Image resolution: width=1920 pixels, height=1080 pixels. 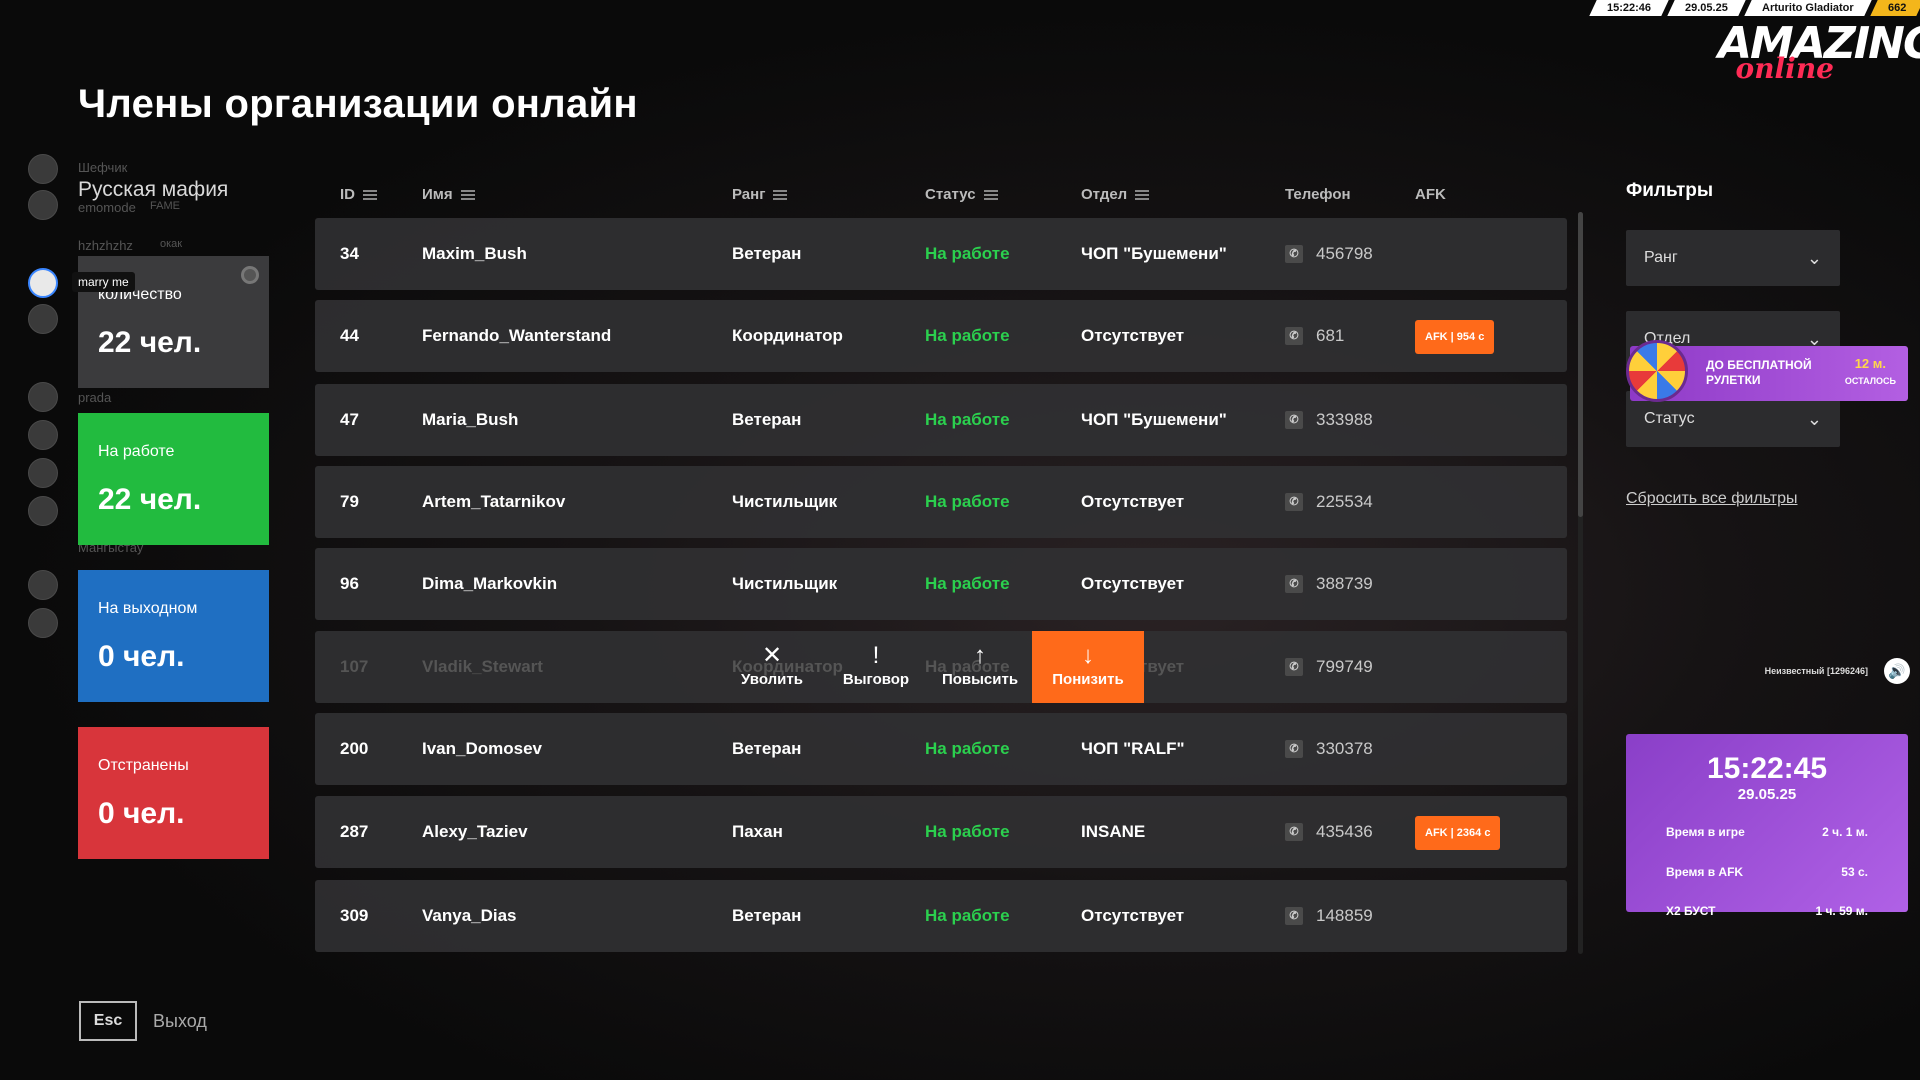 What do you see at coordinates (358, 194) in the screenshot?
I see `column-id: ID` at bounding box center [358, 194].